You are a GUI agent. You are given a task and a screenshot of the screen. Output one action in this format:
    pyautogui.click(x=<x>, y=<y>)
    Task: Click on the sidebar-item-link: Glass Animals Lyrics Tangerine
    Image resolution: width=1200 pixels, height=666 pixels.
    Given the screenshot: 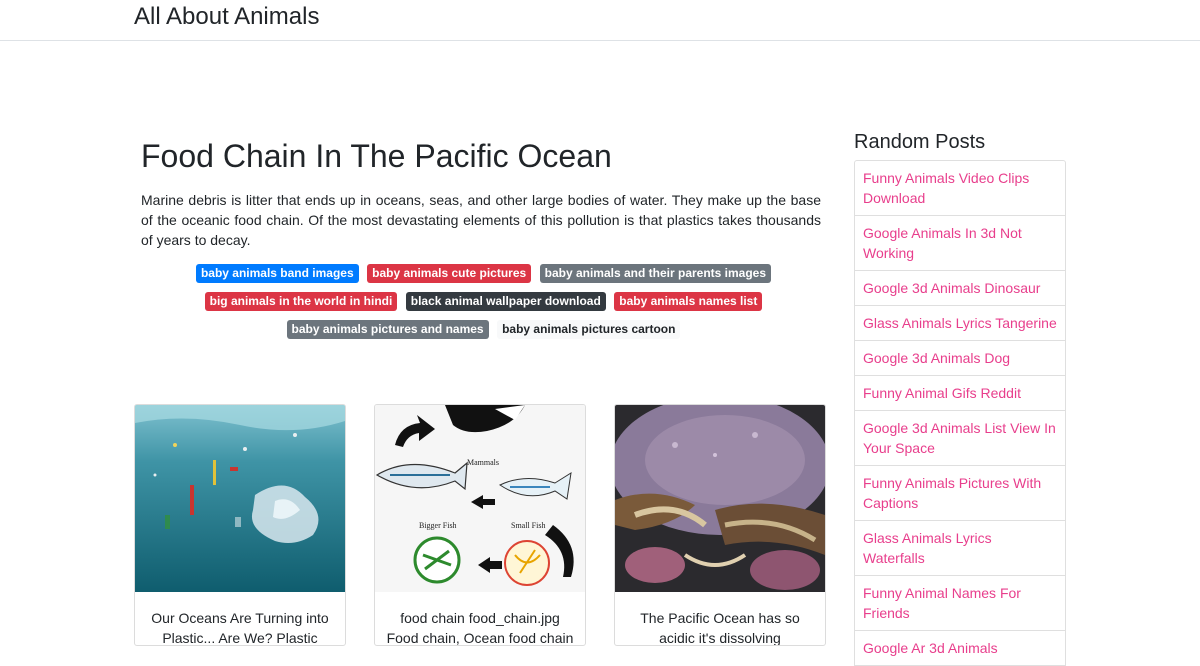 What is the action you would take?
    pyautogui.click(x=960, y=323)
    